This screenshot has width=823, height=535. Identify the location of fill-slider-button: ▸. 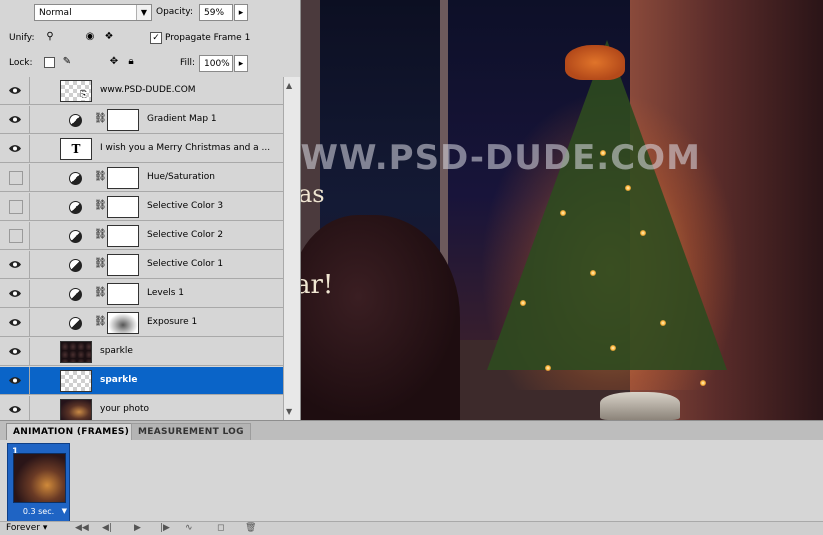
(241, 63).